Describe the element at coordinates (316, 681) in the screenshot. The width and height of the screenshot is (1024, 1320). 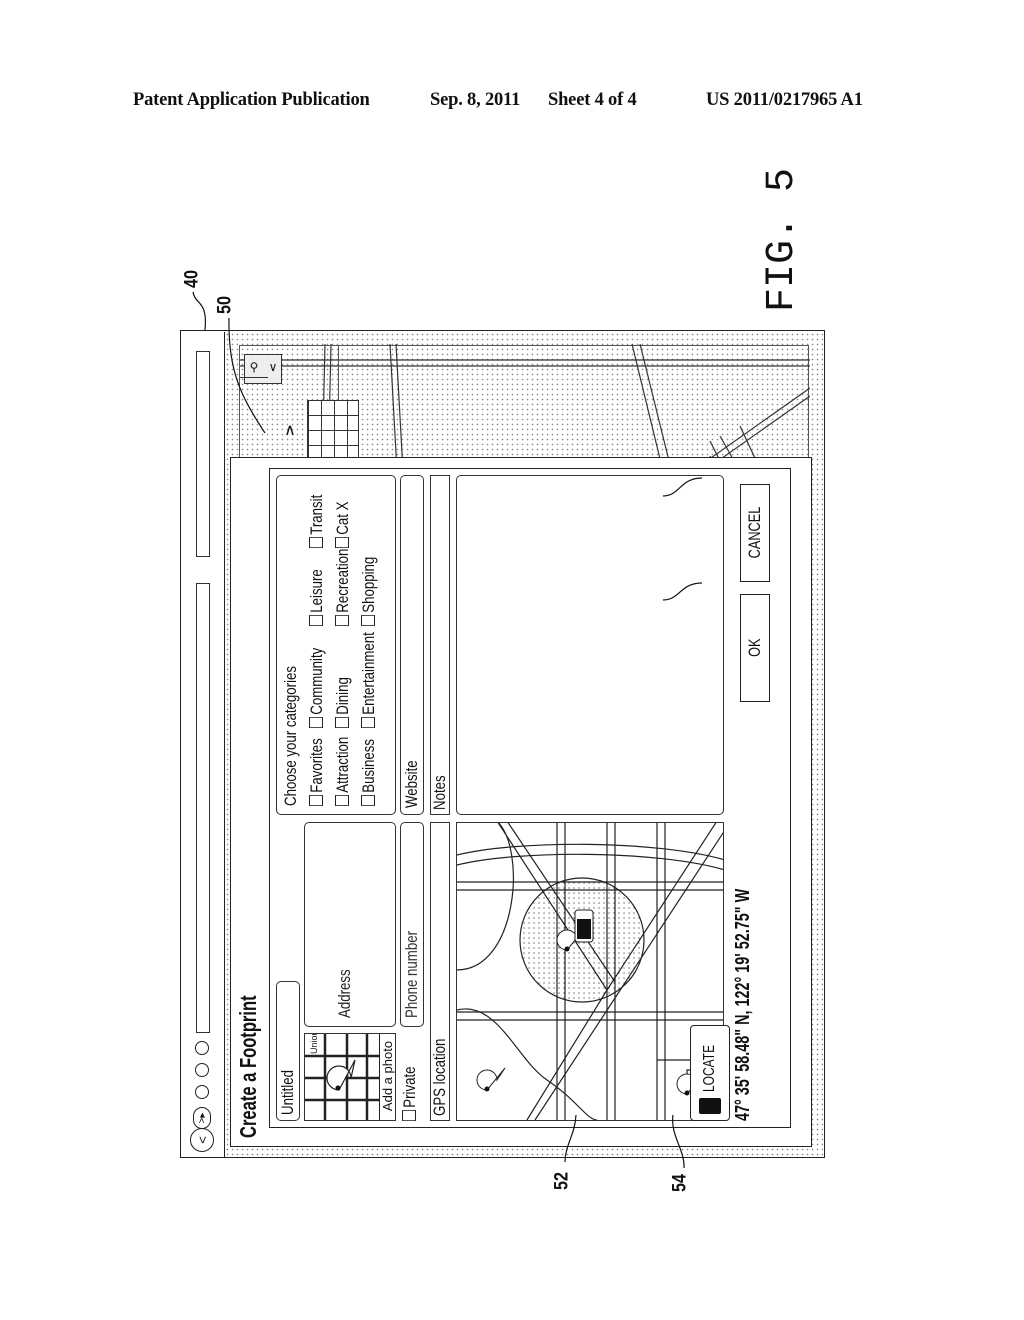
I see `category-label: Community` at that location.